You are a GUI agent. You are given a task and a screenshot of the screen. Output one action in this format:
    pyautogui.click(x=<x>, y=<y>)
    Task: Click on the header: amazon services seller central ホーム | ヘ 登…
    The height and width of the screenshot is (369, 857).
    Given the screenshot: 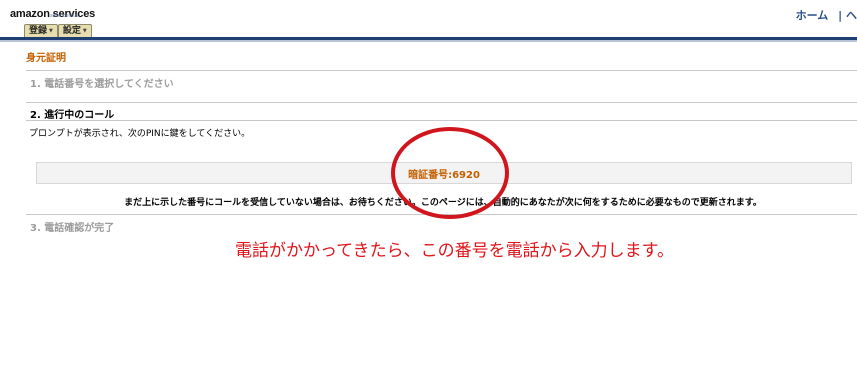 What is the action you would take?
    pyautogui.click(x=428, y=21)
    